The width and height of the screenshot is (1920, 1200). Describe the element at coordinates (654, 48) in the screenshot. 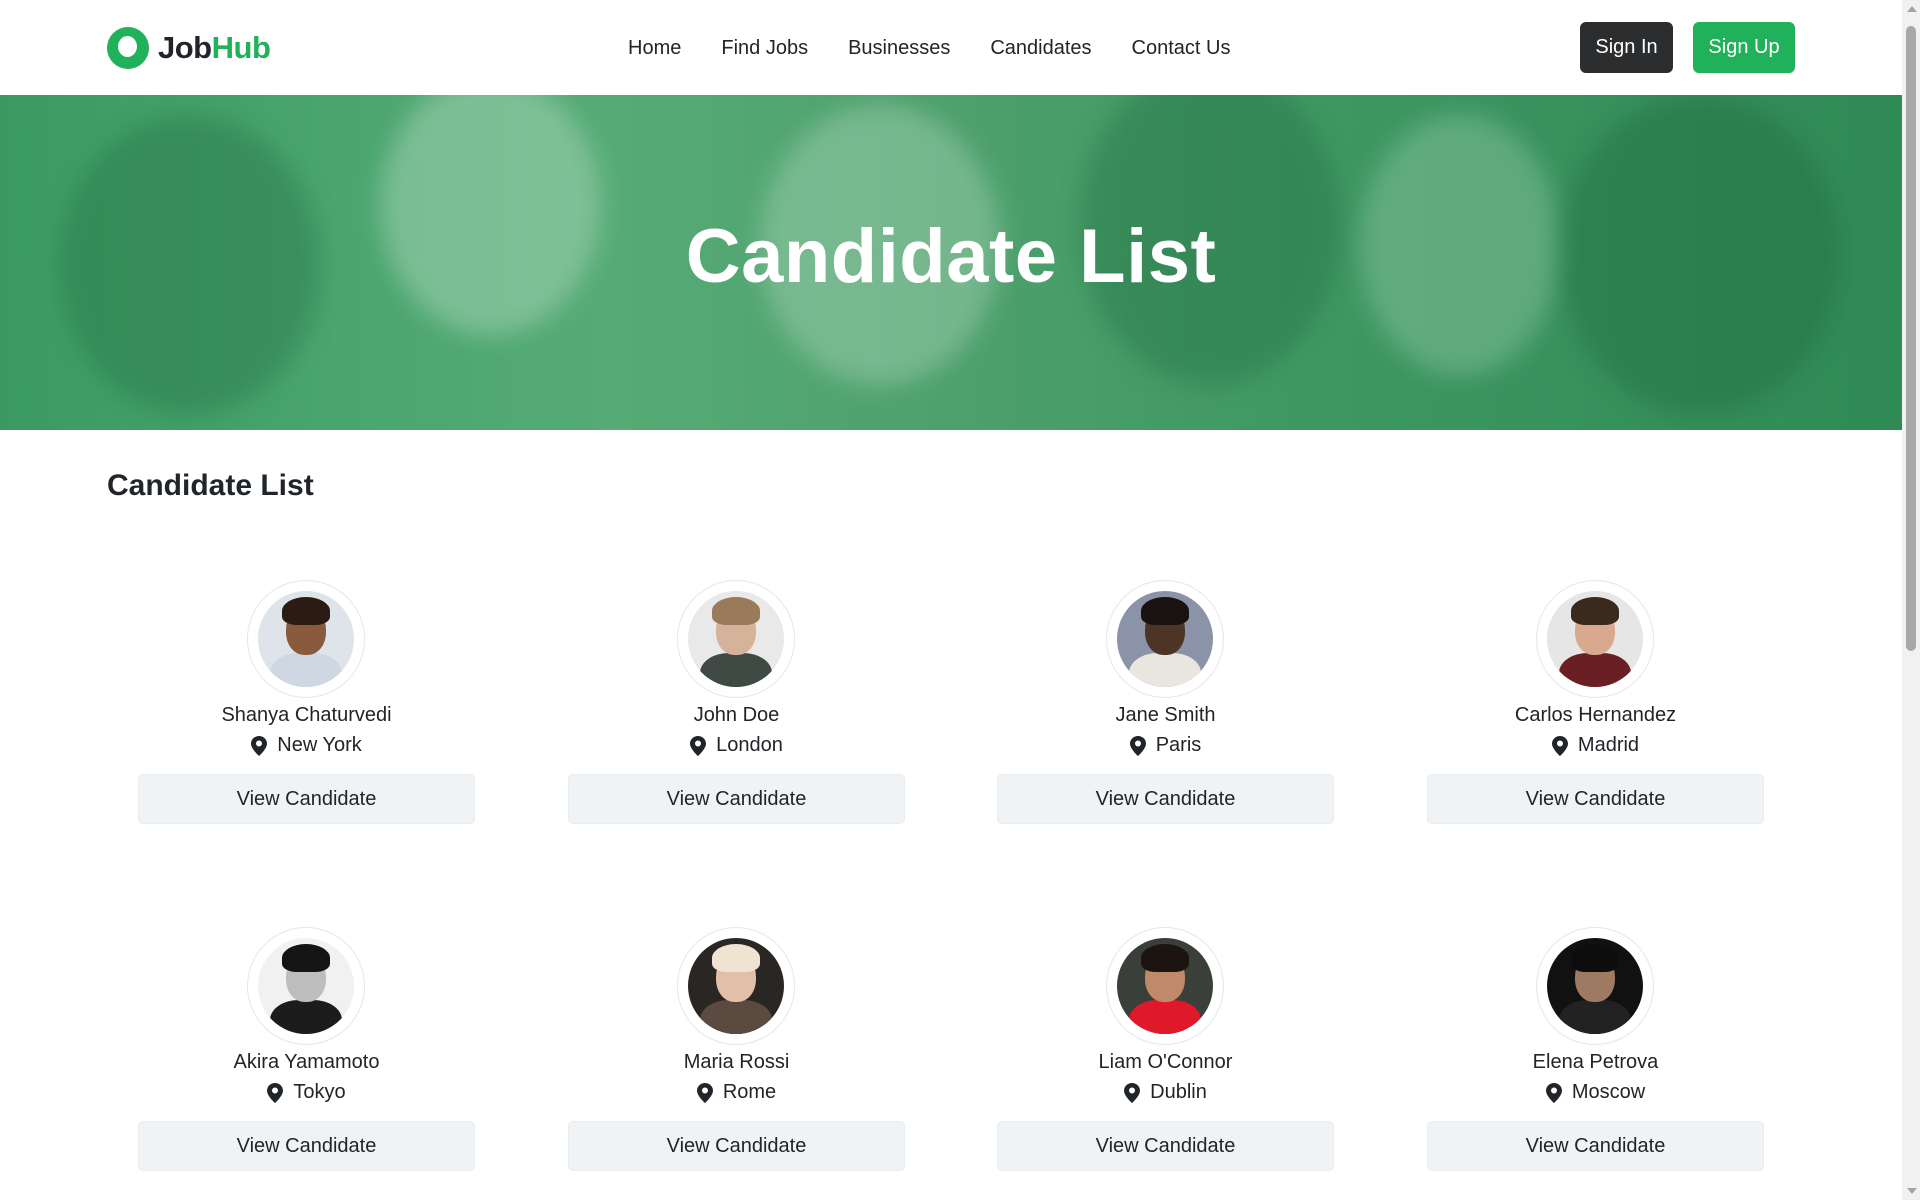

I see `nav-home: Home` at that location.